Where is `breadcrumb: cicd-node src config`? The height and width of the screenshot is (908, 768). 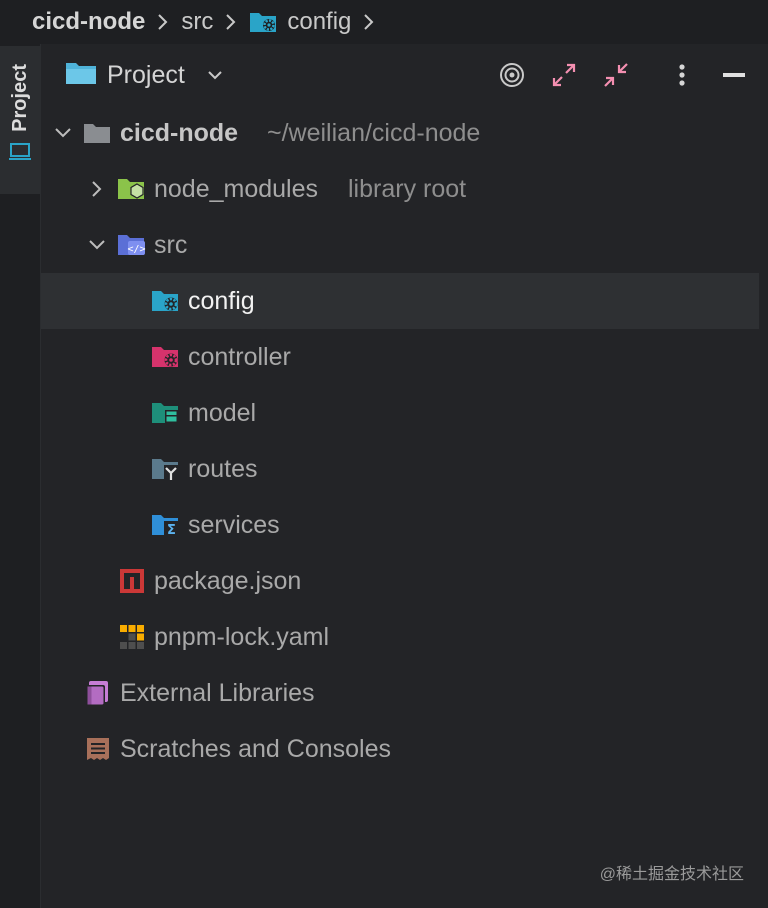
breadcrumb: cicd-node src config is located at coordinates (384, 22).